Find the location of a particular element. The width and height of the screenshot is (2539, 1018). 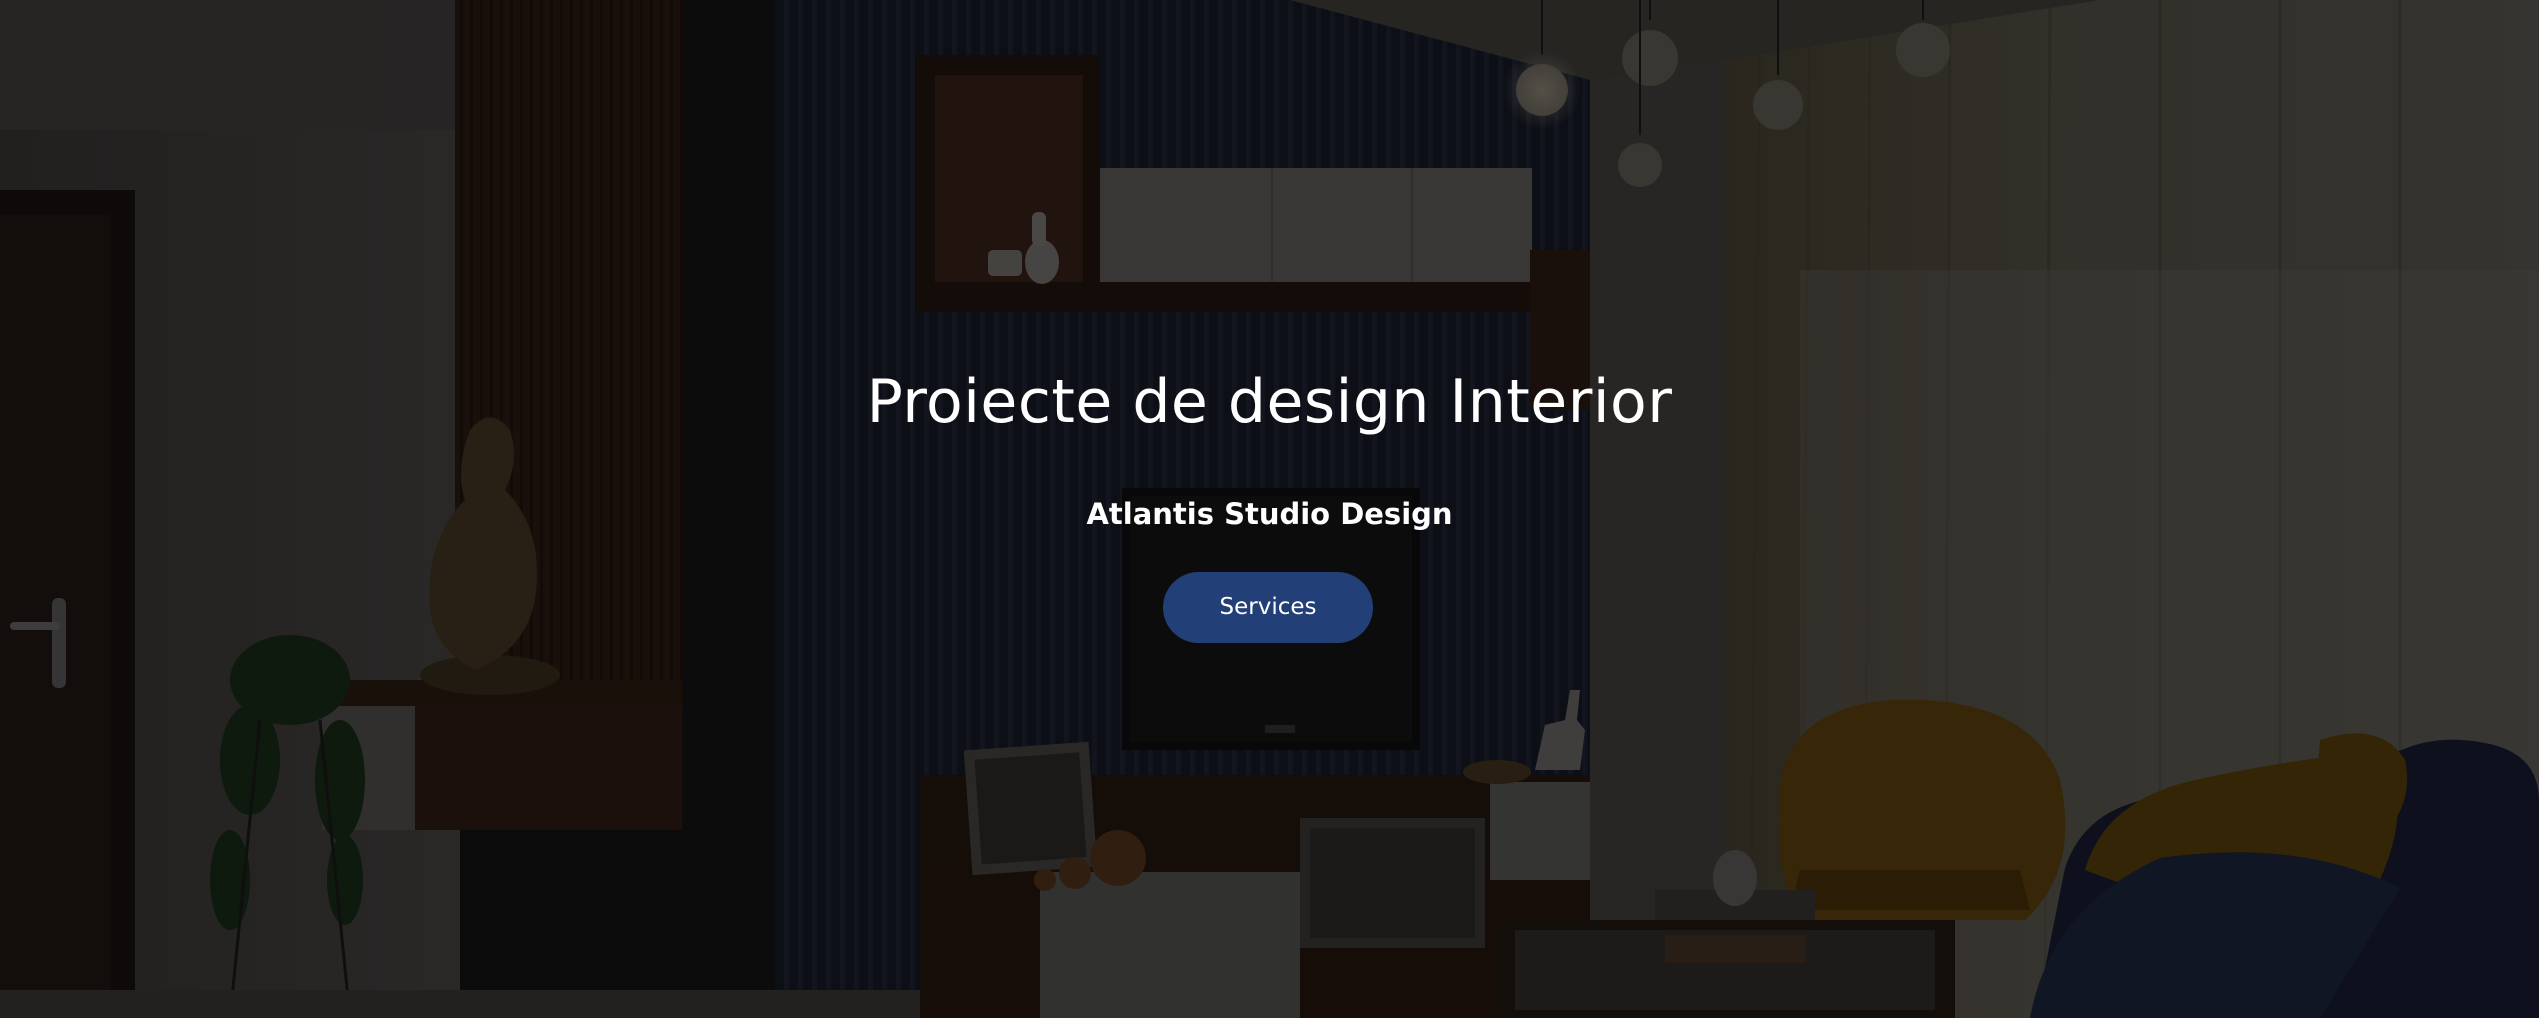

page-title: Proiecte de design Interior is located at coordinates (1269, 402).